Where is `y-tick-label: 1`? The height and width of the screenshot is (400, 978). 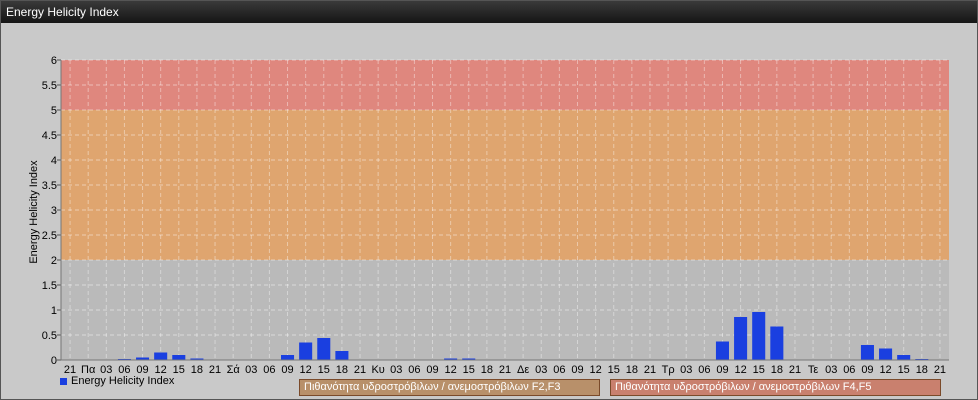 y-tick-label: 1 is located at coordinates (54, 311).